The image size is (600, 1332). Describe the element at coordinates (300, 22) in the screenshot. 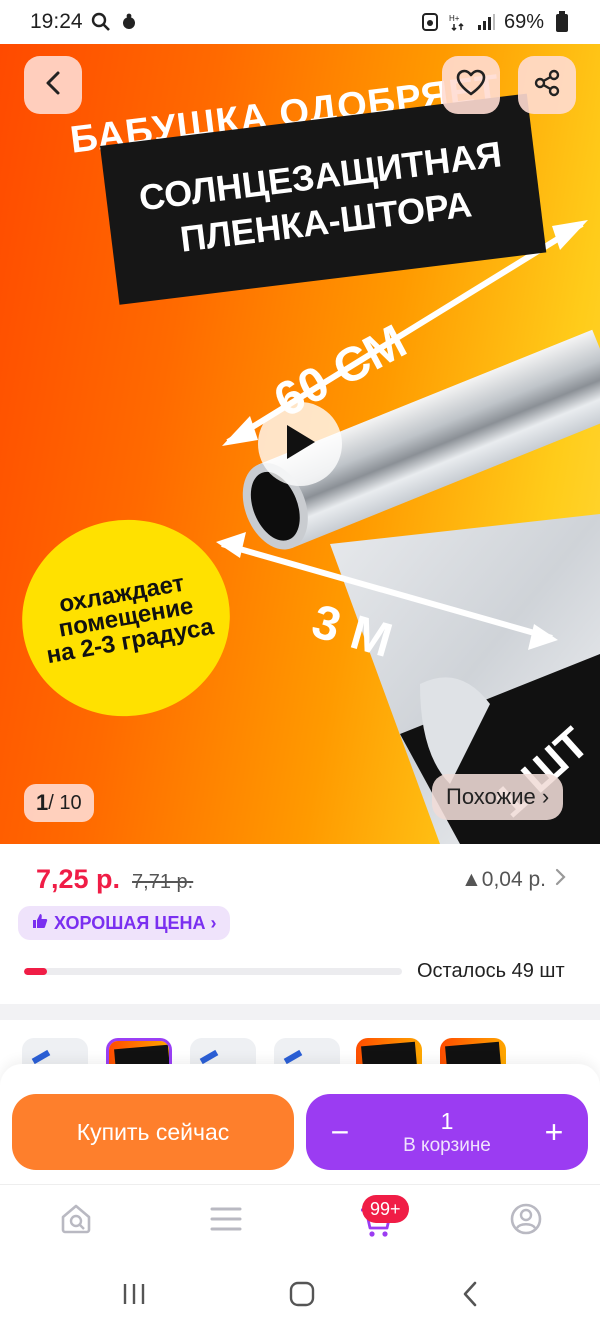

I see `status-bar: 19:24 H+ 69%` at that location.